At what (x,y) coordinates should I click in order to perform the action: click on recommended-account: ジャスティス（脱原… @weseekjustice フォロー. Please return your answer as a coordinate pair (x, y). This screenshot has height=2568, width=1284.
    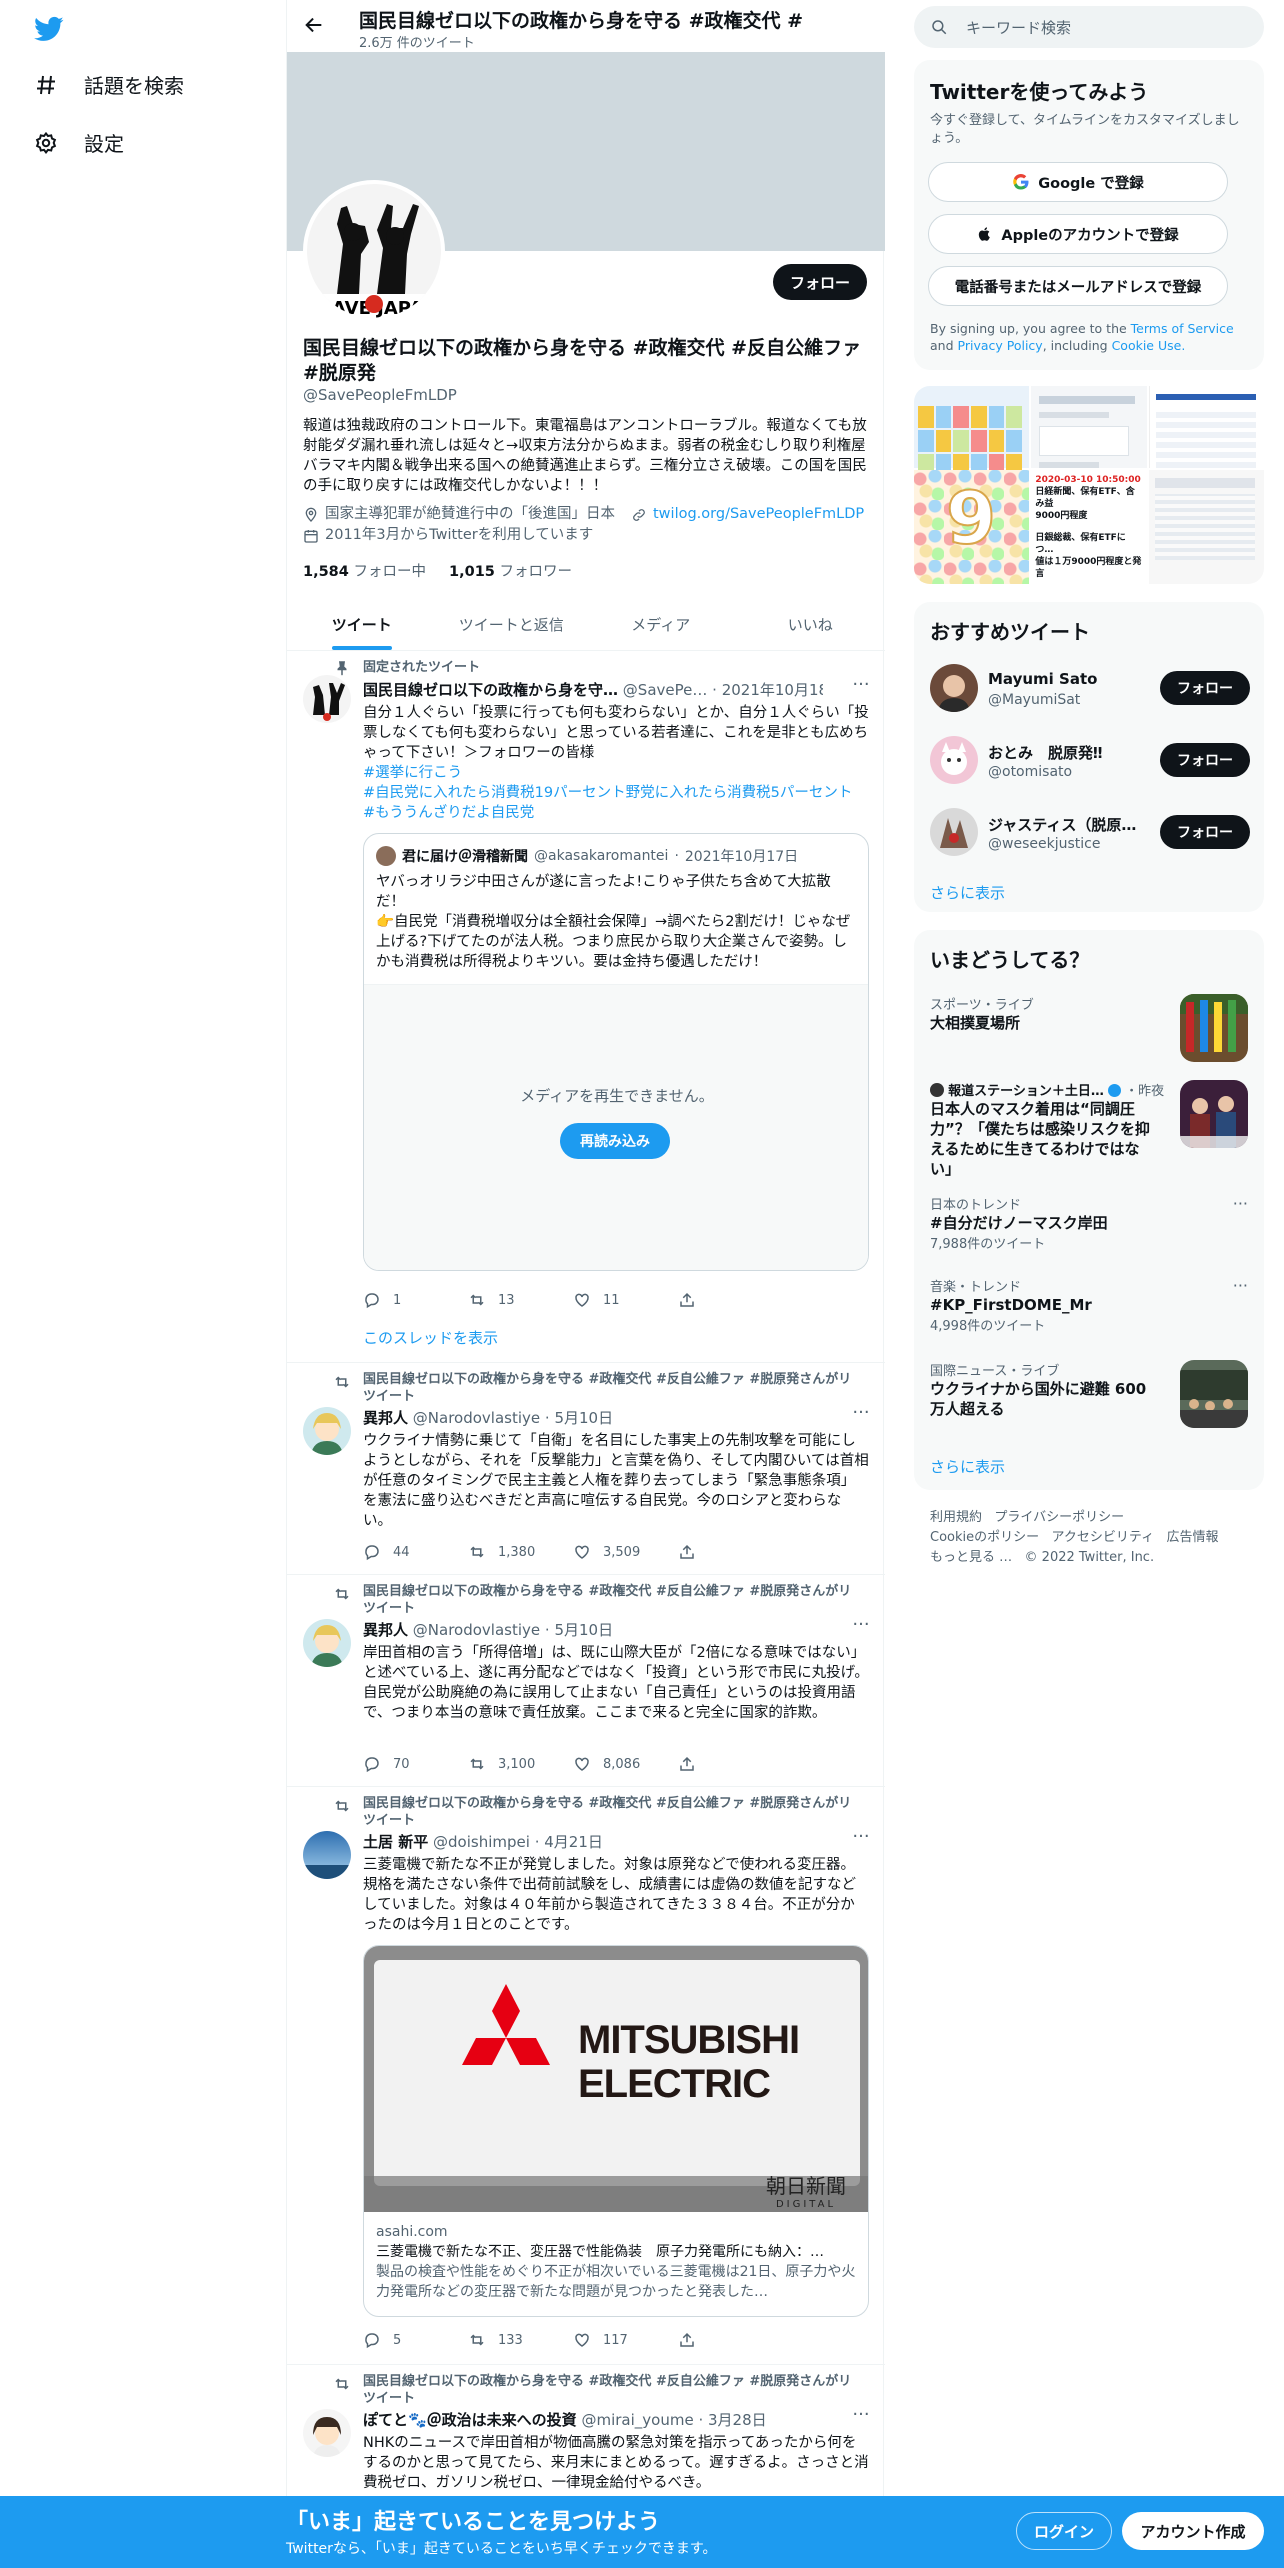
    Looking at the image, I should click on (1090, 832).